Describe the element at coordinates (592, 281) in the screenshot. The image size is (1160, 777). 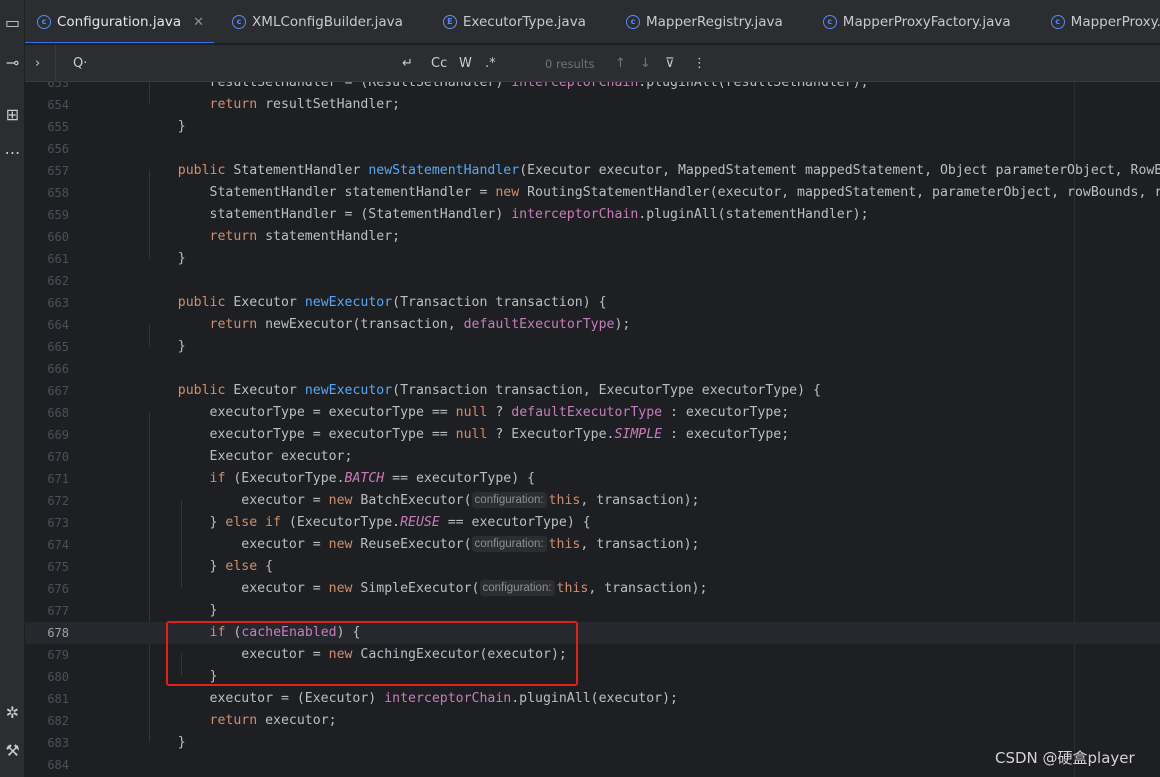
I see `code-line: 662` at that location.